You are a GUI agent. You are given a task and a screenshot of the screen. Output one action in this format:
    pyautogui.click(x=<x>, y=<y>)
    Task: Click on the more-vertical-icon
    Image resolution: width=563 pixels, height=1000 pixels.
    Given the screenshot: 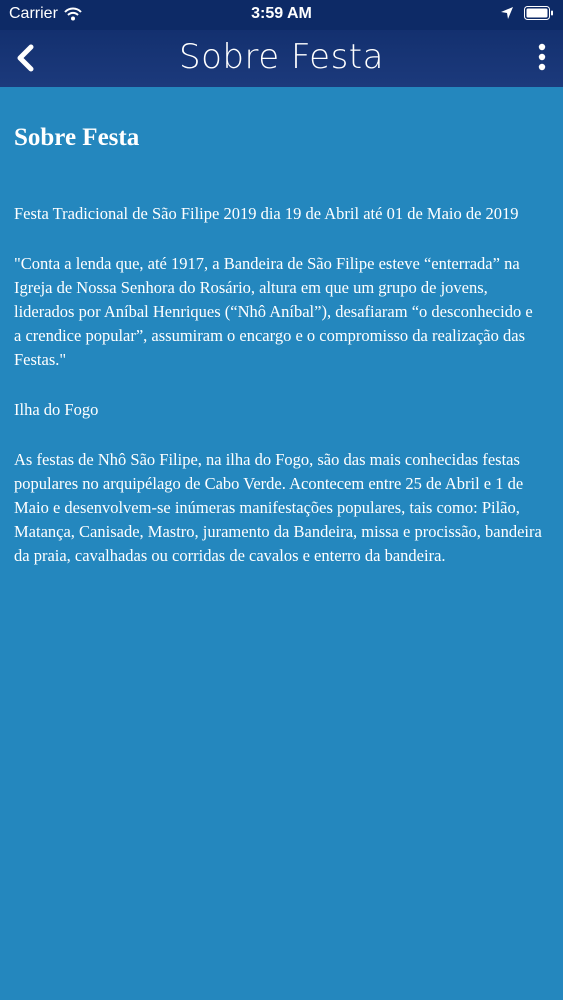 What is the action you would take?
    pyautogui.click(x=542, y=59)
    